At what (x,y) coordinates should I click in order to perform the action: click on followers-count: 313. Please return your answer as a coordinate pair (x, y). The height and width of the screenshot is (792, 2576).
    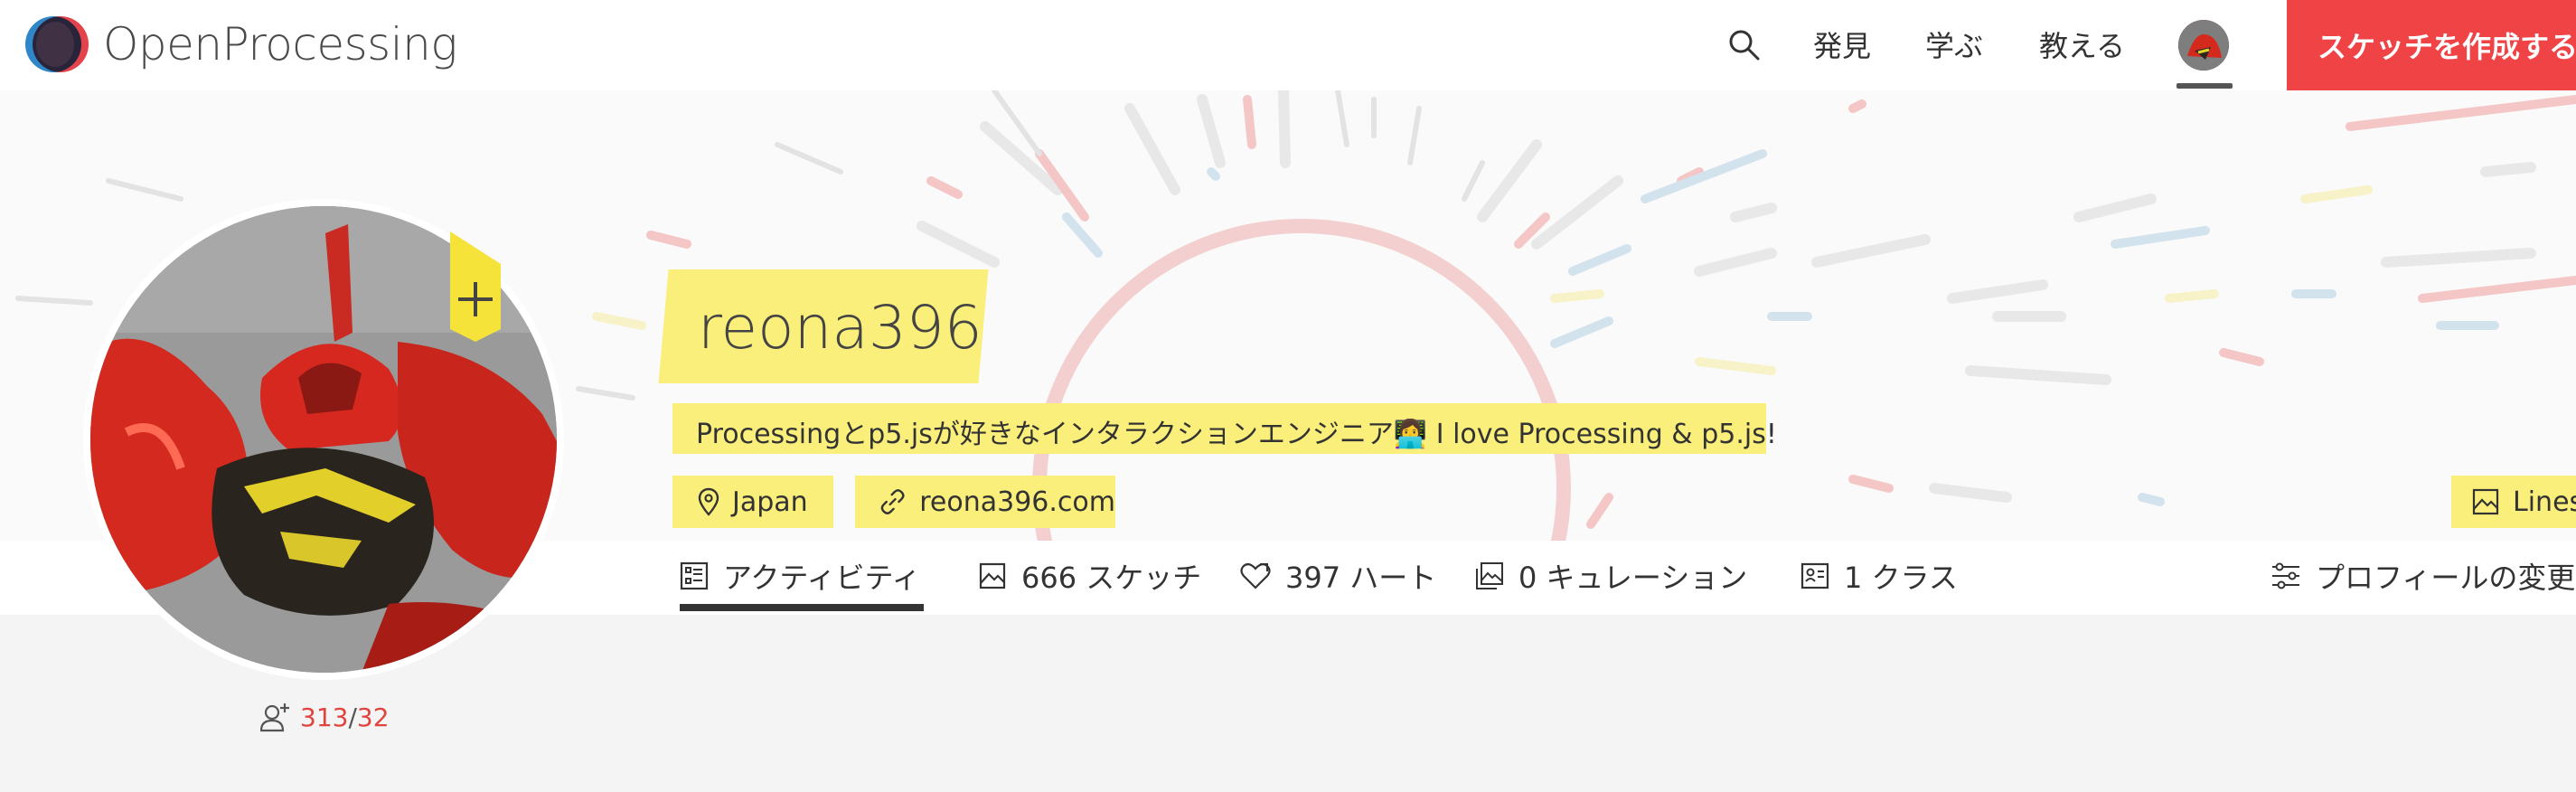
    Looking at the image, I should click on (324, 717).